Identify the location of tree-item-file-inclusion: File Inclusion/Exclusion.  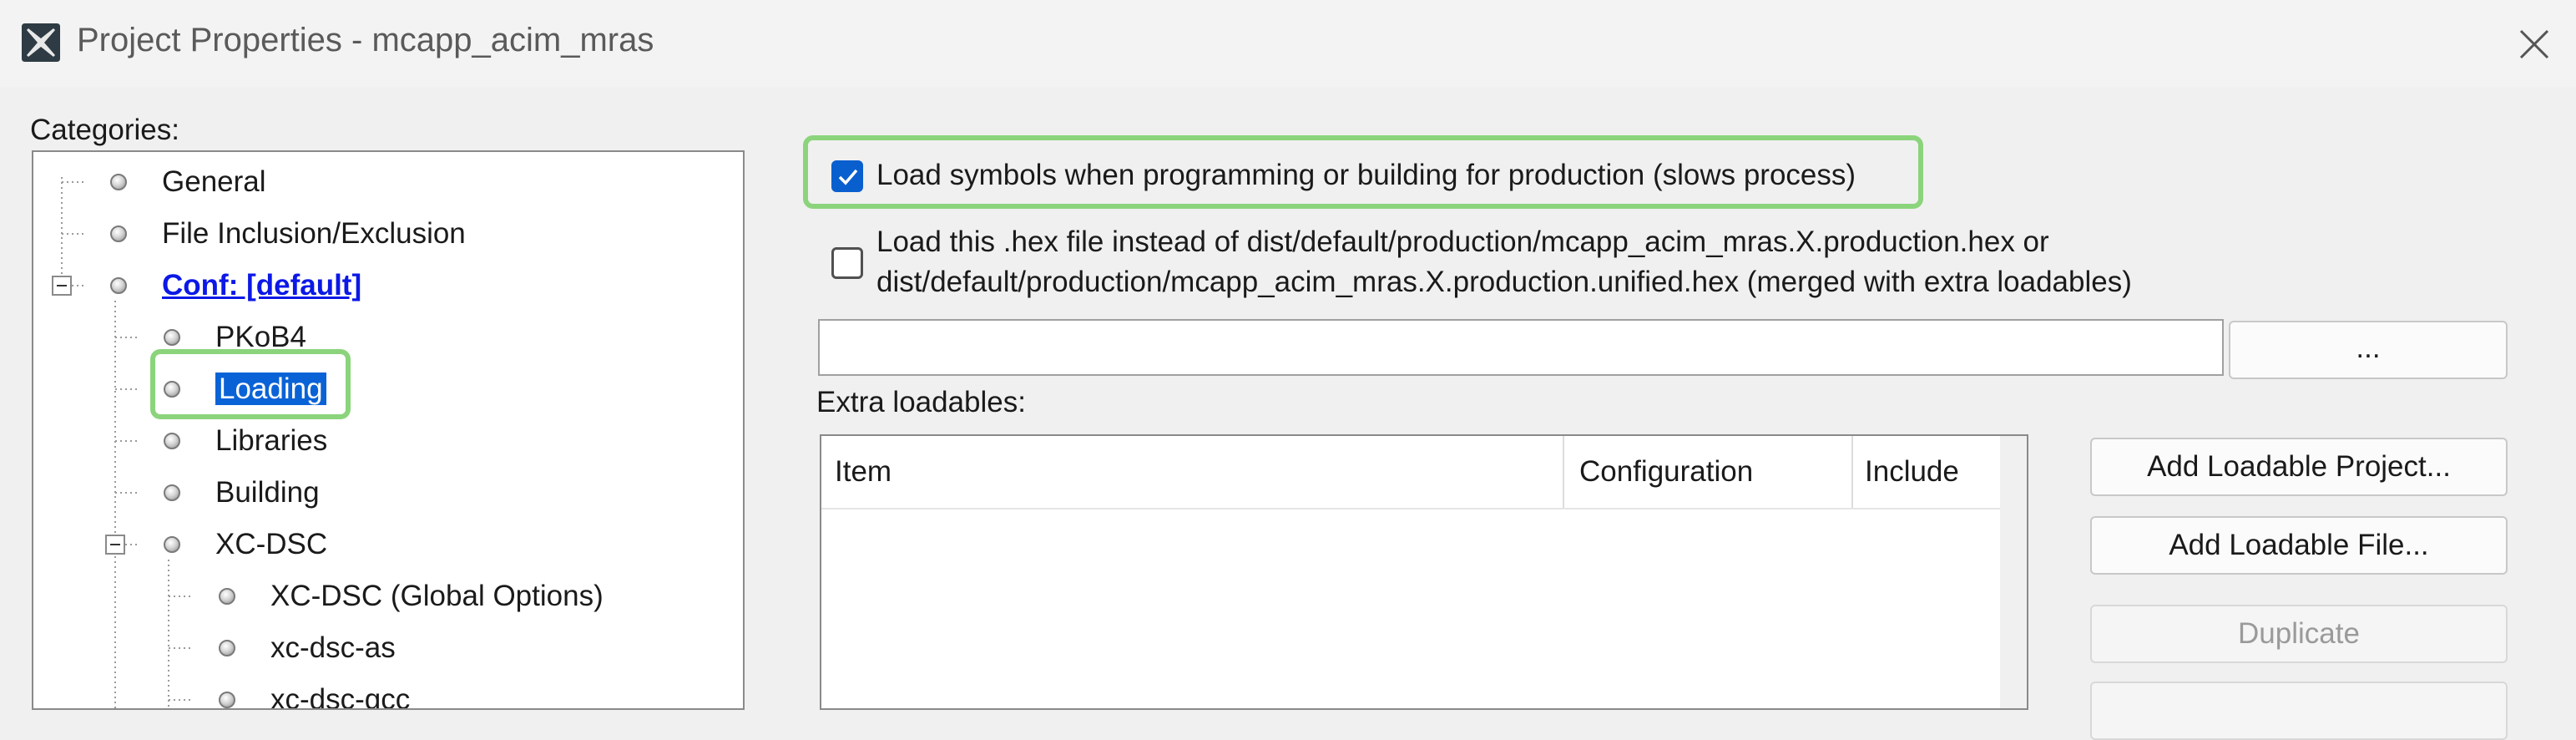
(314, 234).